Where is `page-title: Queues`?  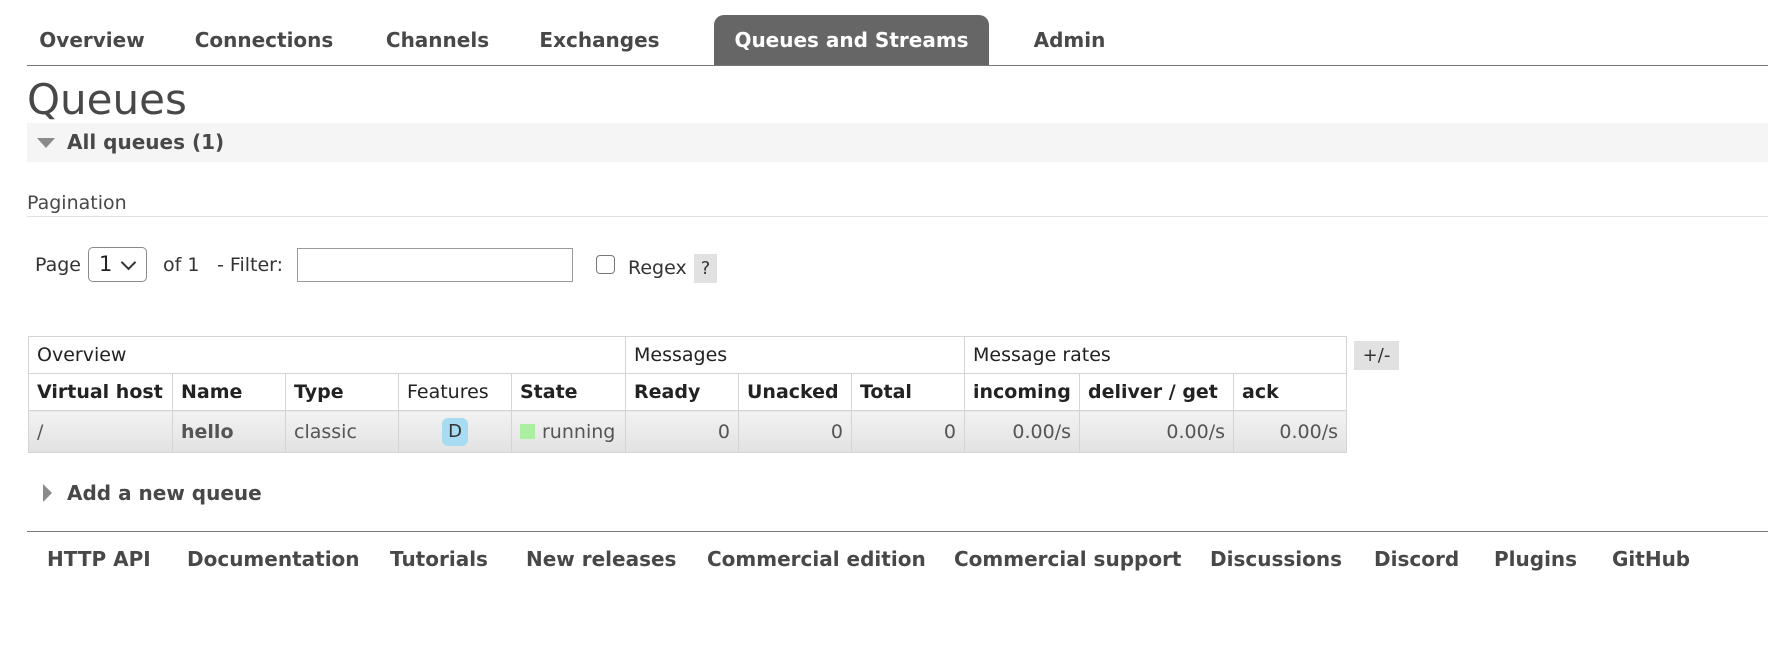
page-title: Queues is located at coordinates (107, 99).